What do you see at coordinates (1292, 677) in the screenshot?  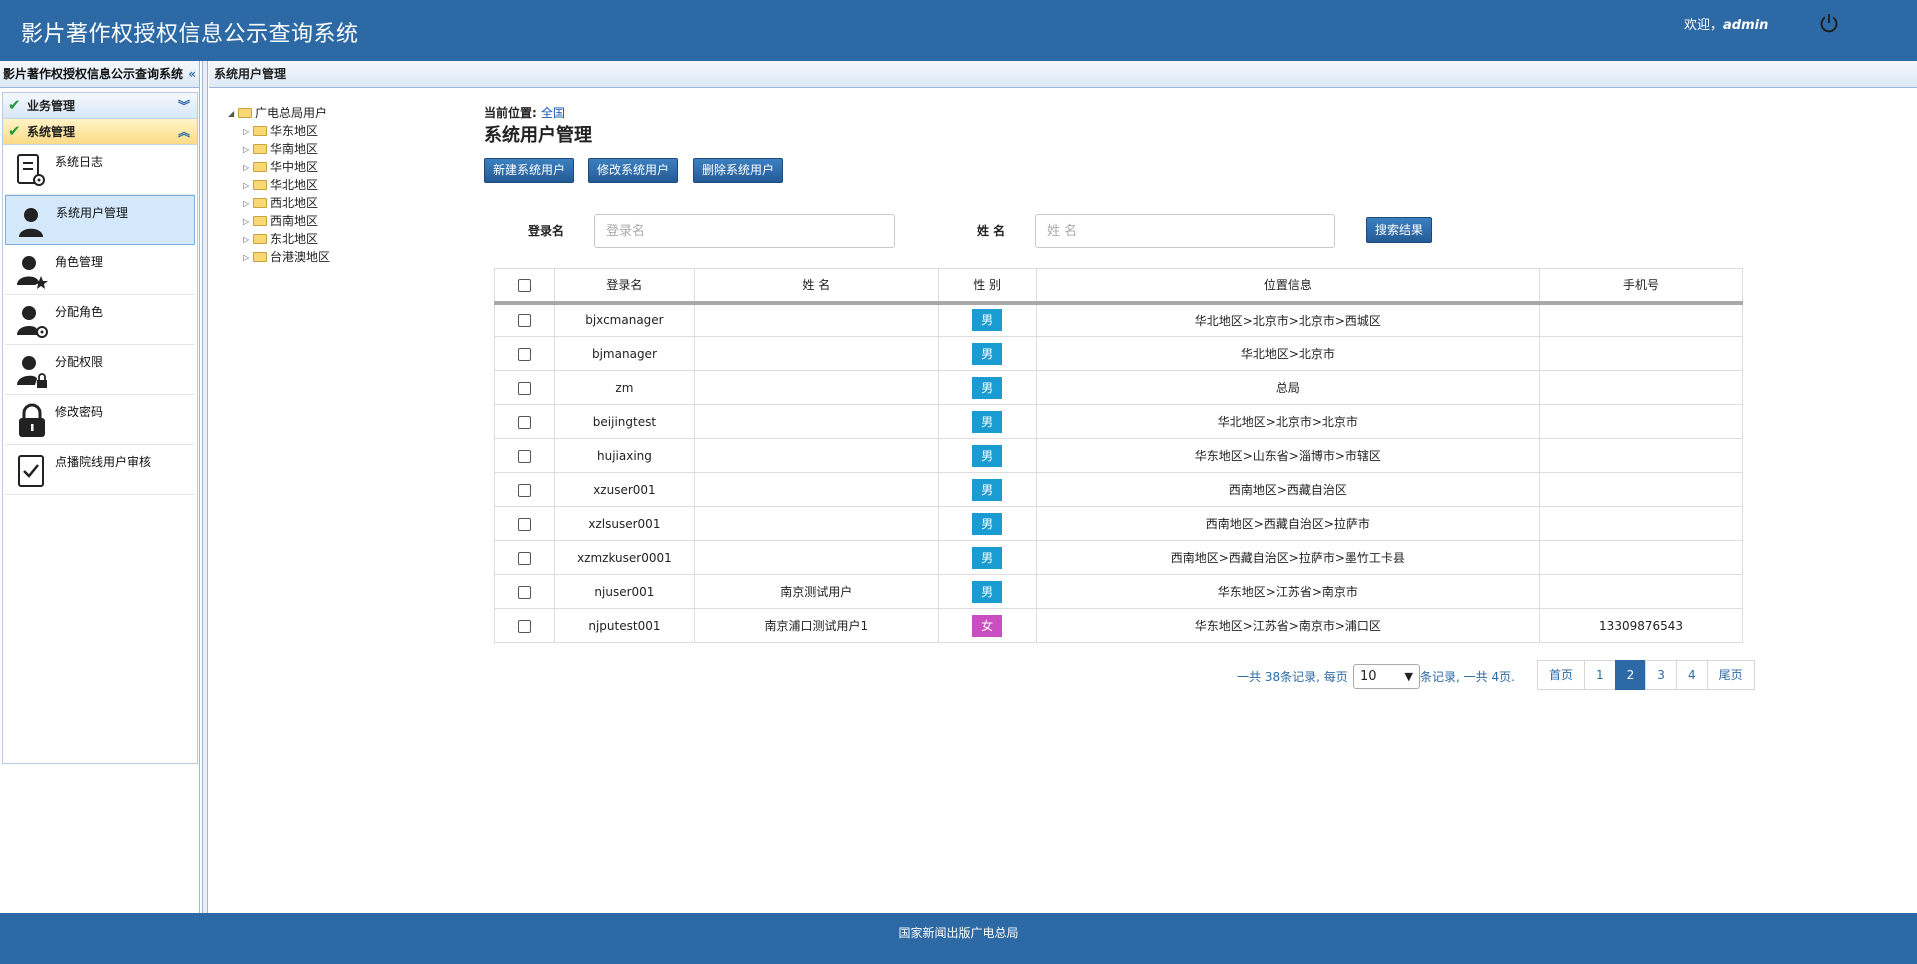 I see `pager-total-text: 一共 38条记录, 每页` at bounding box center [1292, 677].